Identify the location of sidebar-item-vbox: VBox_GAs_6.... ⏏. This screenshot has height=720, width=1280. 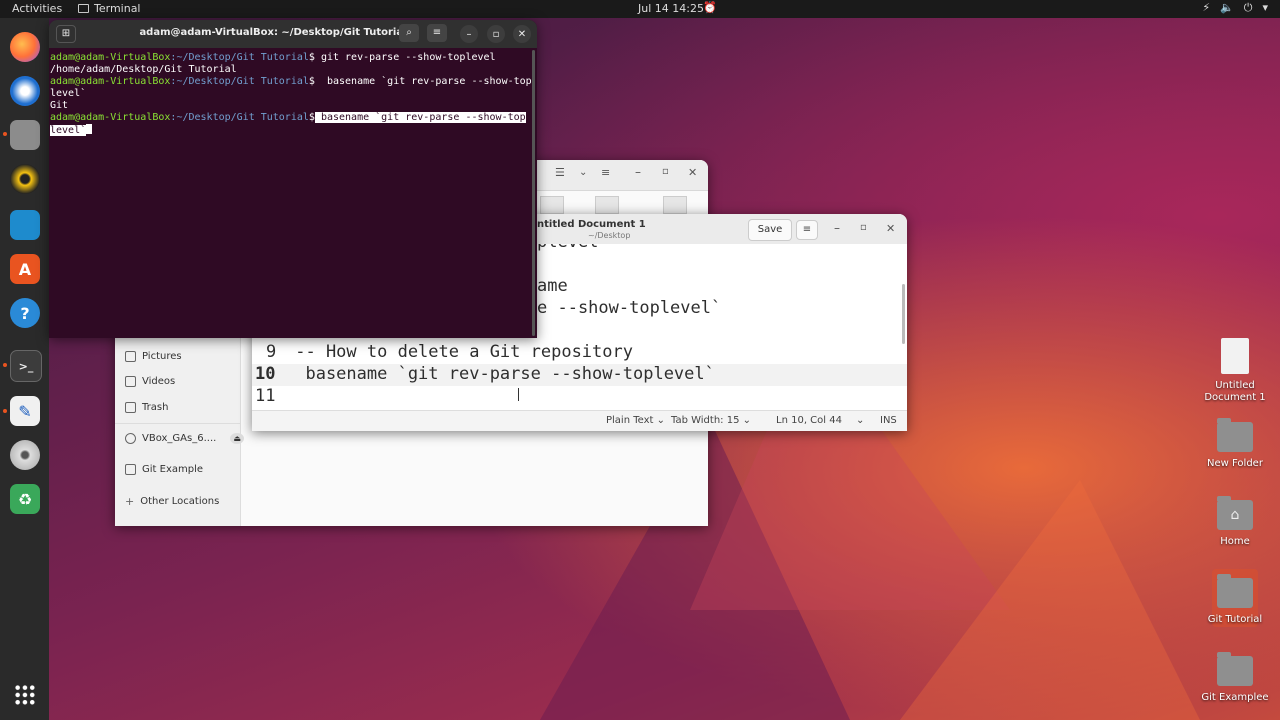
(184, 438).